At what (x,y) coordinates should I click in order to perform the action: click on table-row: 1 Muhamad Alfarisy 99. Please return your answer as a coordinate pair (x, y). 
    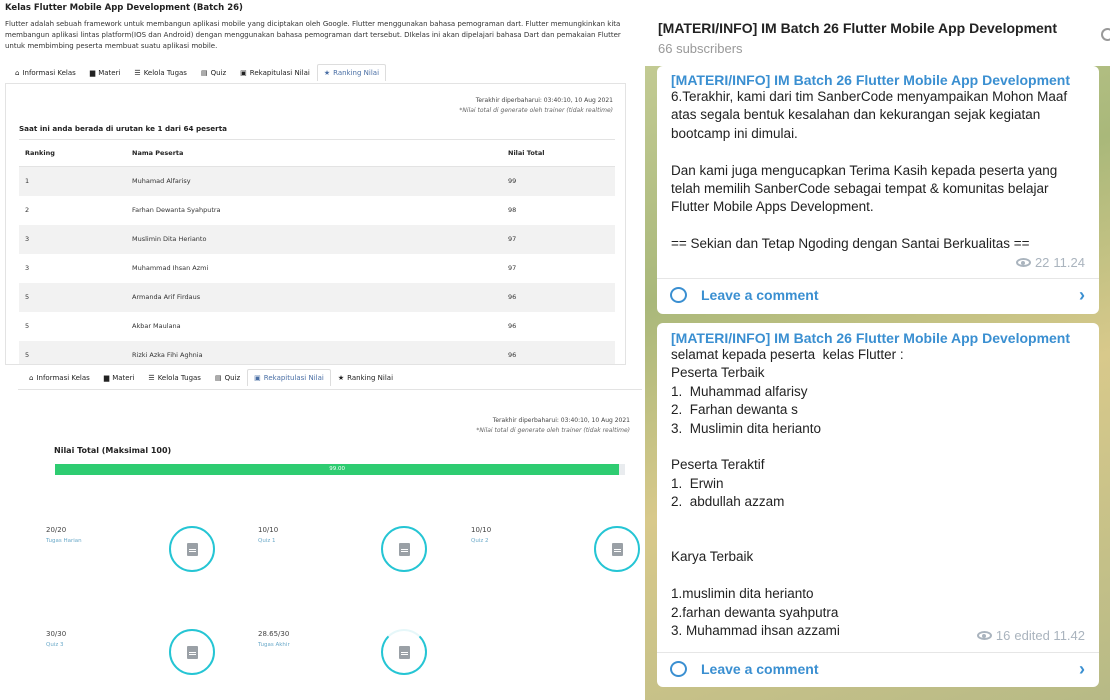
    Looking at the image, I should click on (317, 181).